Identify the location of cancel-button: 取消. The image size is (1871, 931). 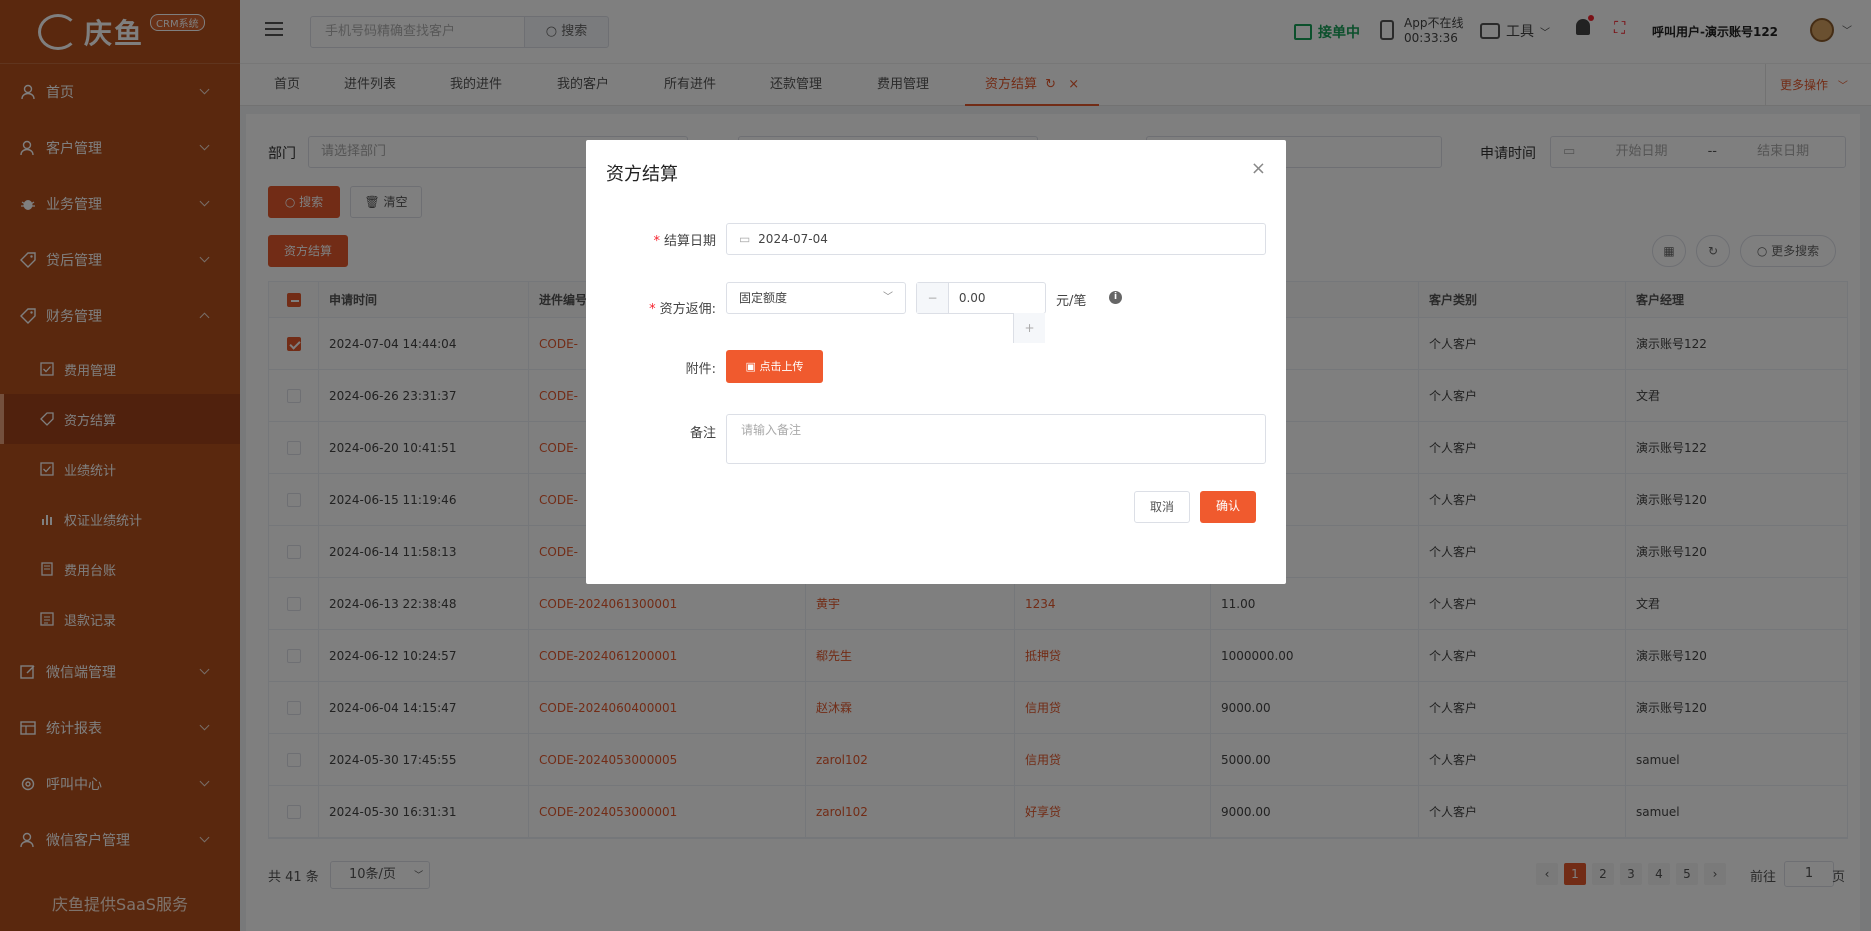
(1162, 507).